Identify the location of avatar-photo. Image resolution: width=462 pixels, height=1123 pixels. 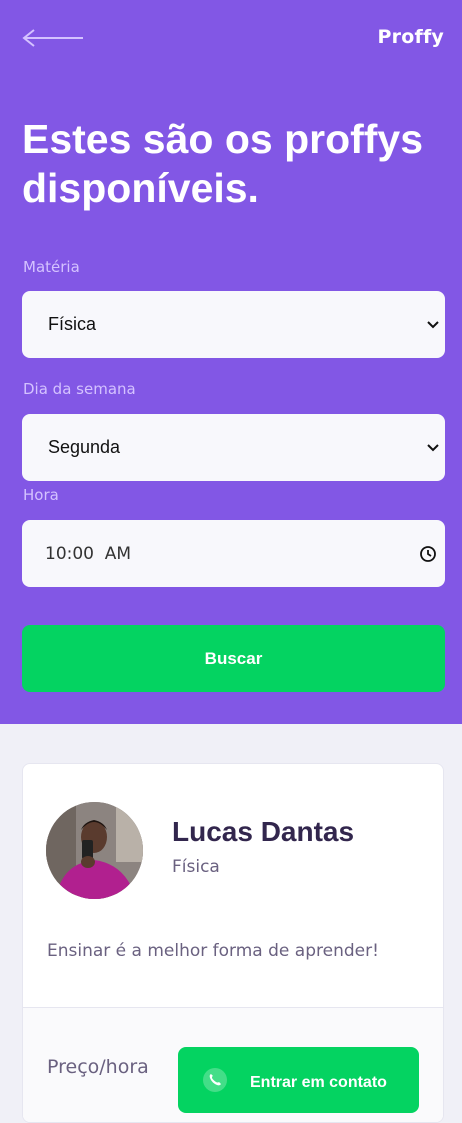
(94, 850).